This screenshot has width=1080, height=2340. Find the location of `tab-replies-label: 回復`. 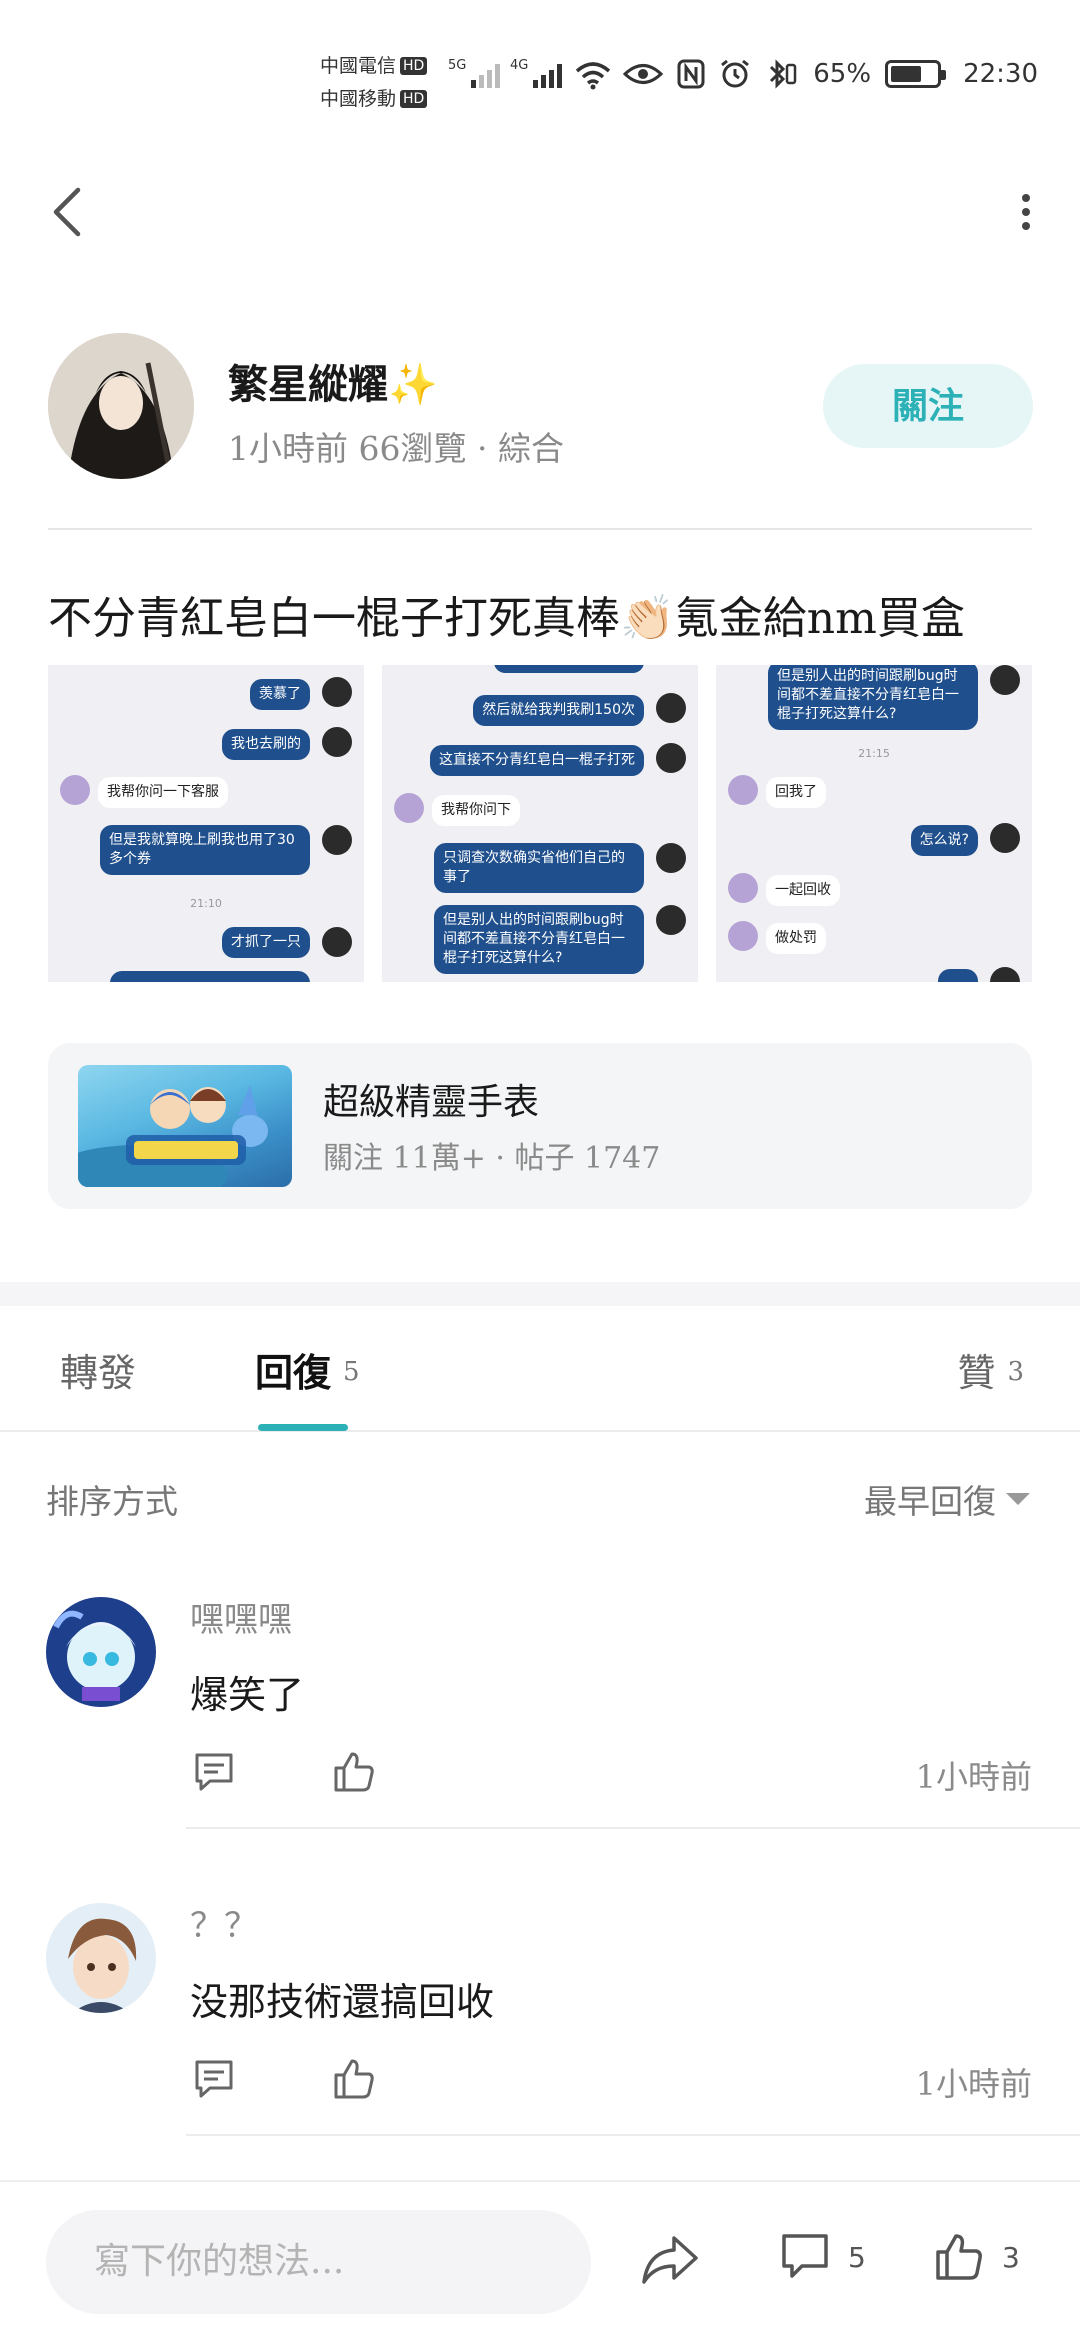

tab-replies-label: 回復 is located at coordinates (293, 1372).